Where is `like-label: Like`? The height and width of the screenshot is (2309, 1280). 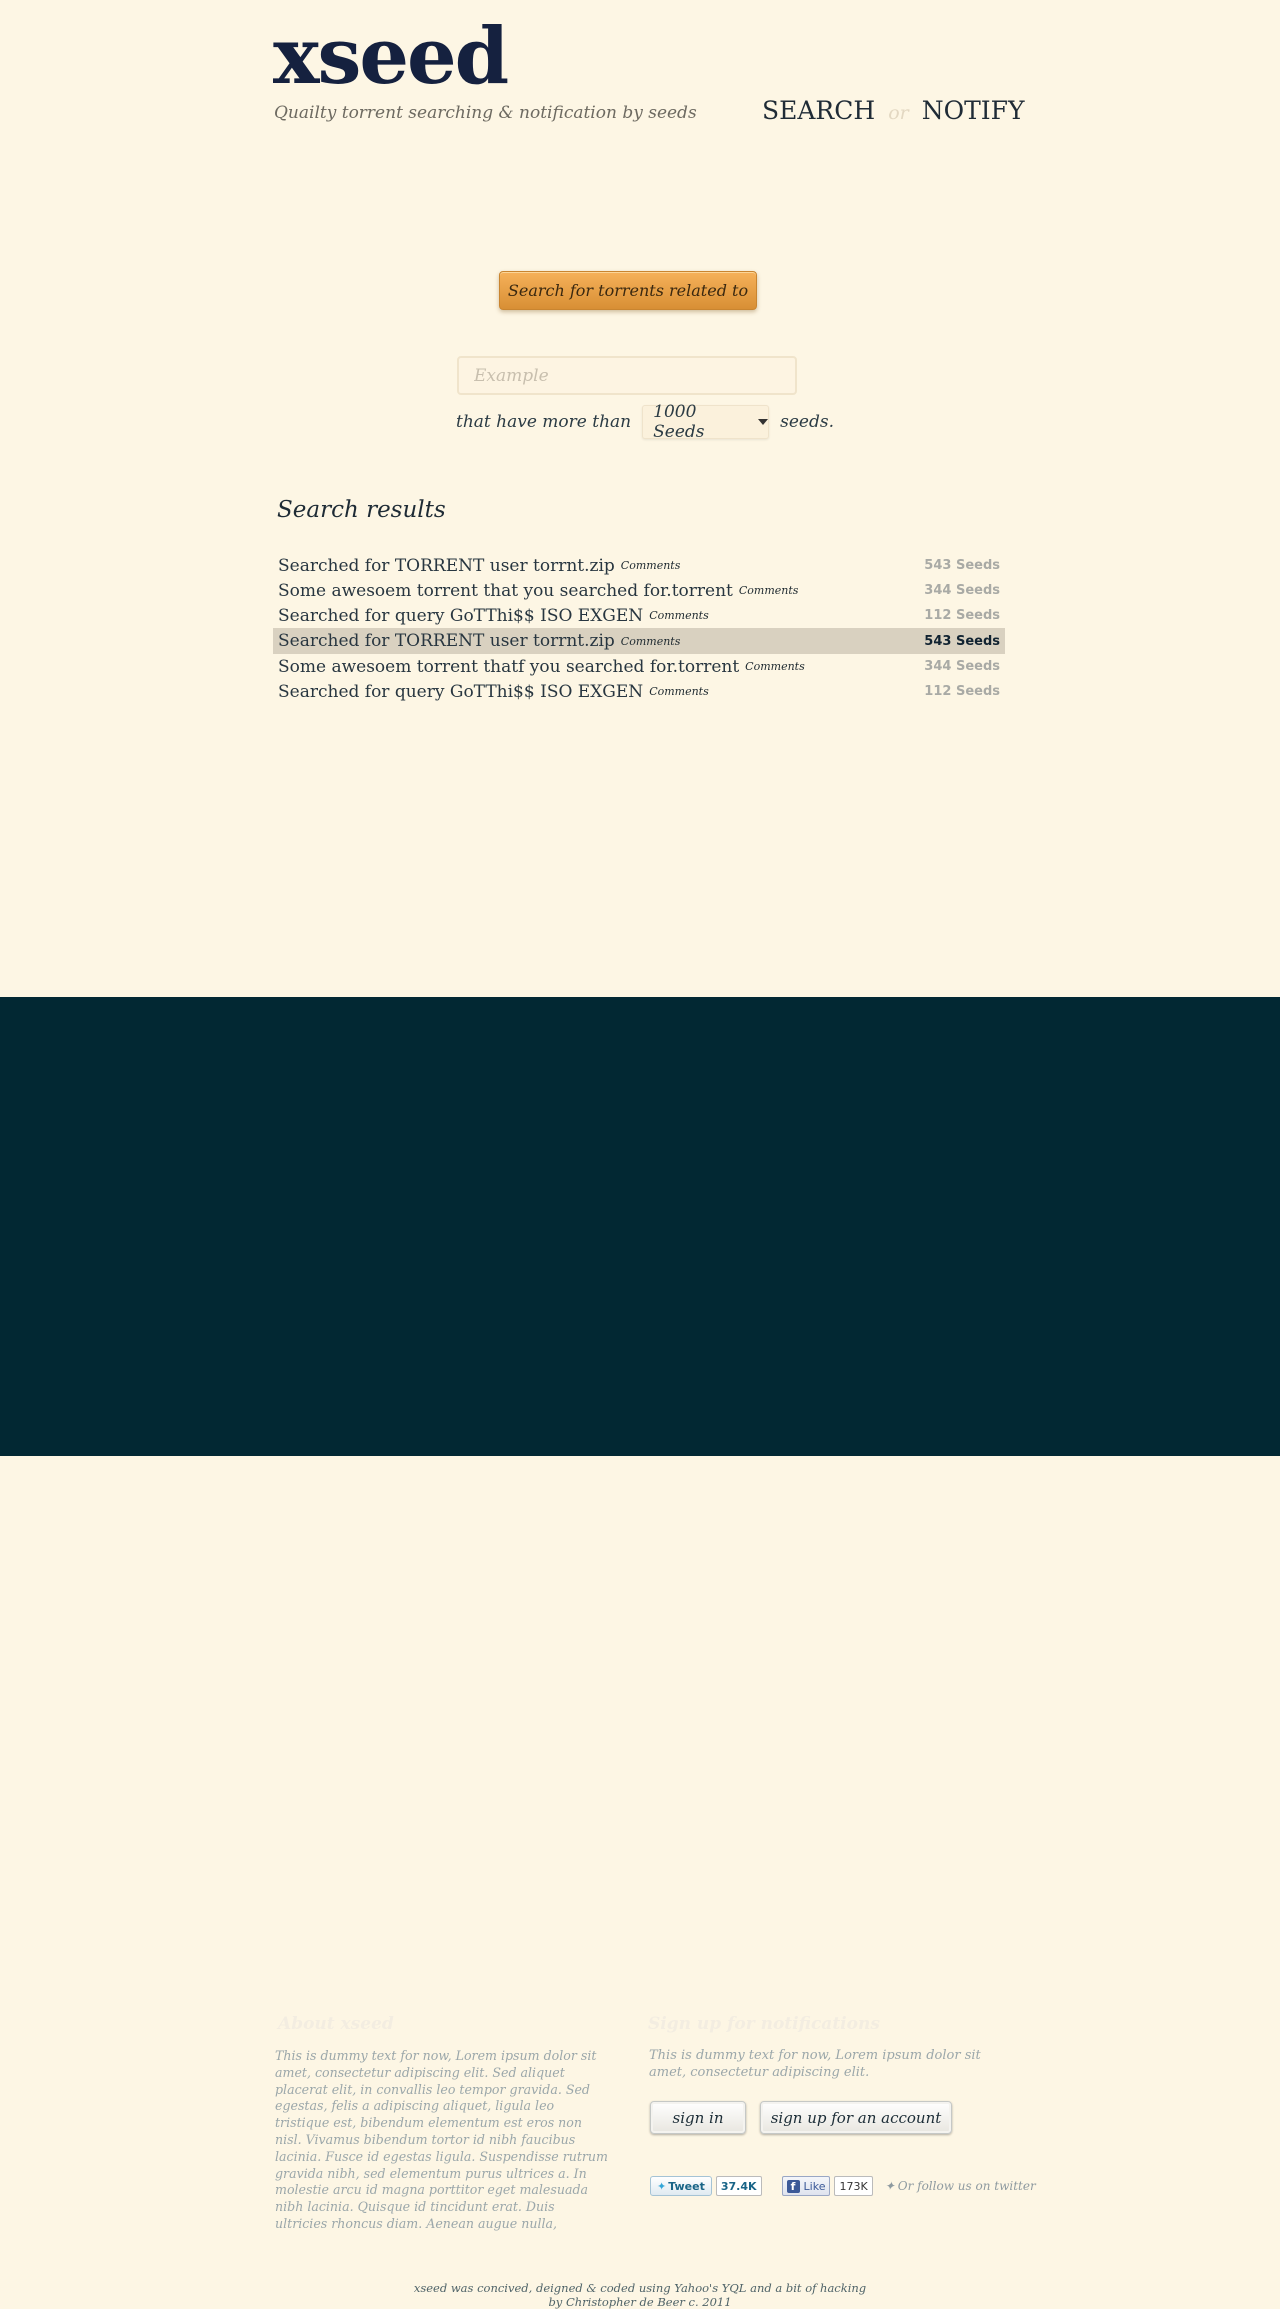 like-label: Like is located at coordinates (814, 2186).